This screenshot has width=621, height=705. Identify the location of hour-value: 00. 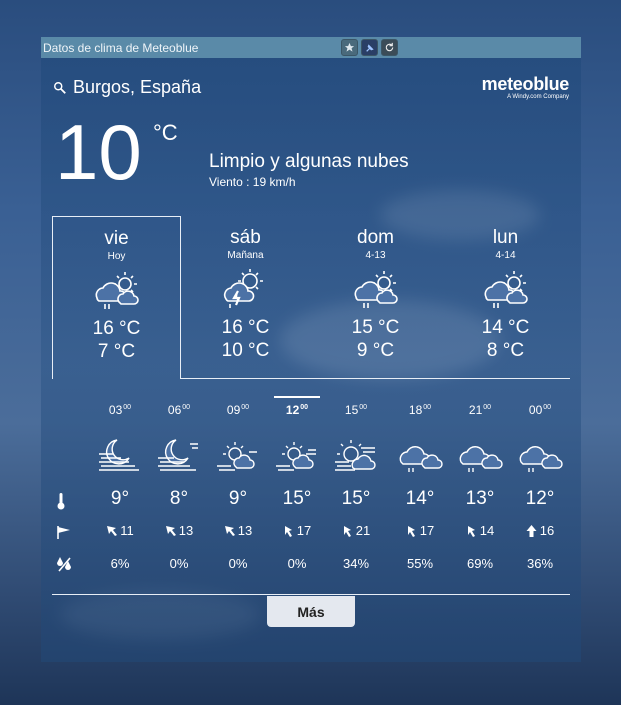
(535, 410).